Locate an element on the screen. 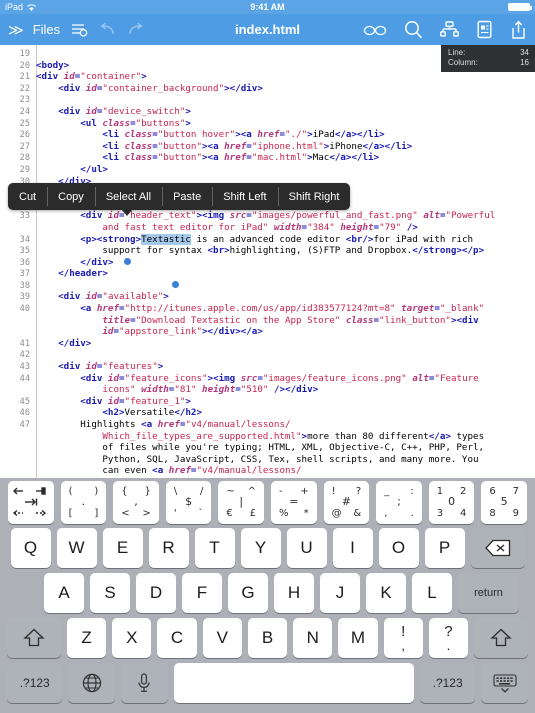 Image resolution: width=535 pixels, height=713 pixels. glasses-preview-icon is located at coordinates (375, 30).